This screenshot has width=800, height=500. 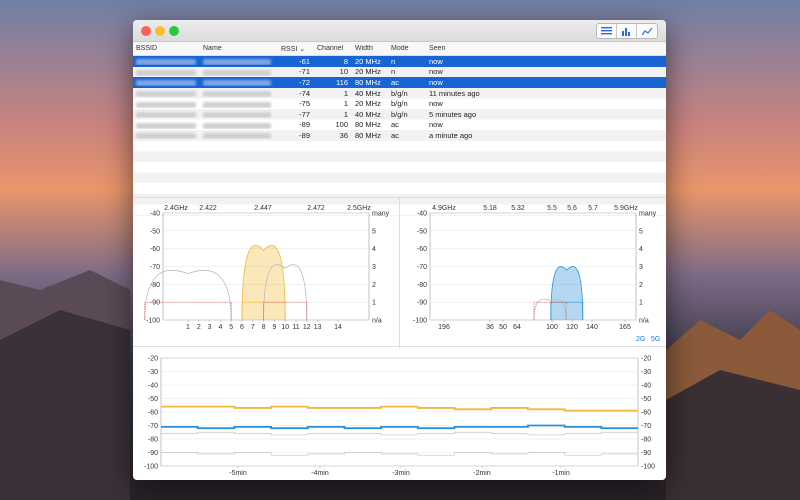 I want to click on mode-cell: b/g/n, so click(x=399, y=93).